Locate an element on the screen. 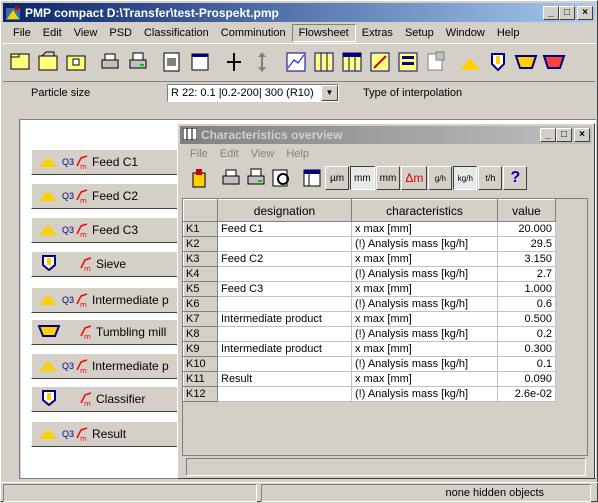 Image resolution: width=598 pixels, height=503 pixels. child-title-bar: Characteristics overview _ □ × is located at coordinates (386, 135).